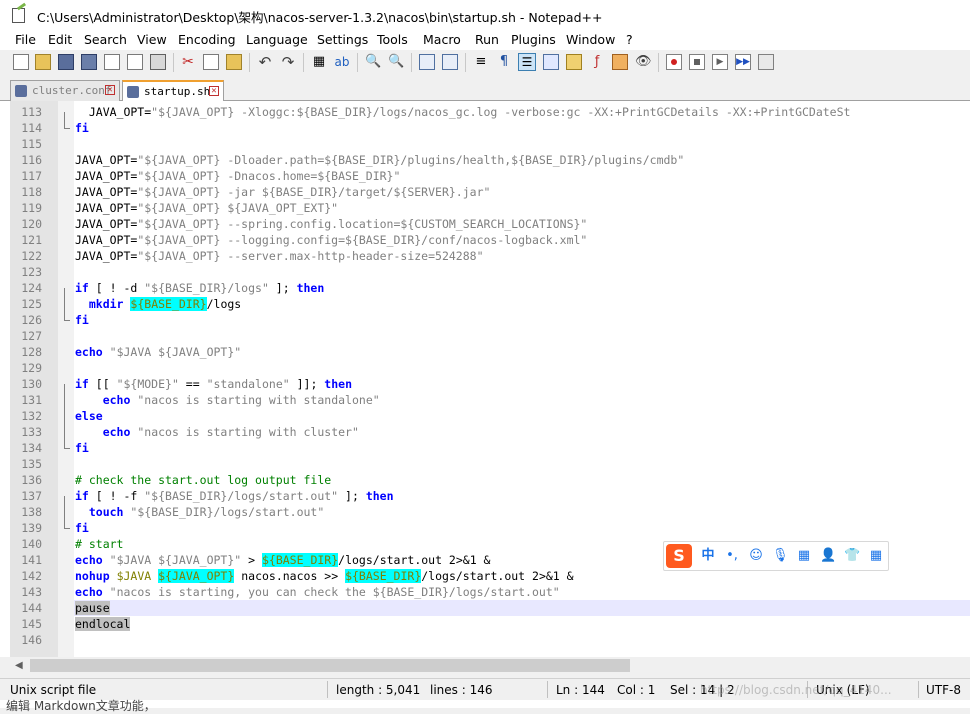 The width and height of the screenshot is (970, 714). Describe the element at coordinates (158, 352) in the screenshot. I see `line-code: echo "$JAVA ${JAVA_OPT}"` at that location.